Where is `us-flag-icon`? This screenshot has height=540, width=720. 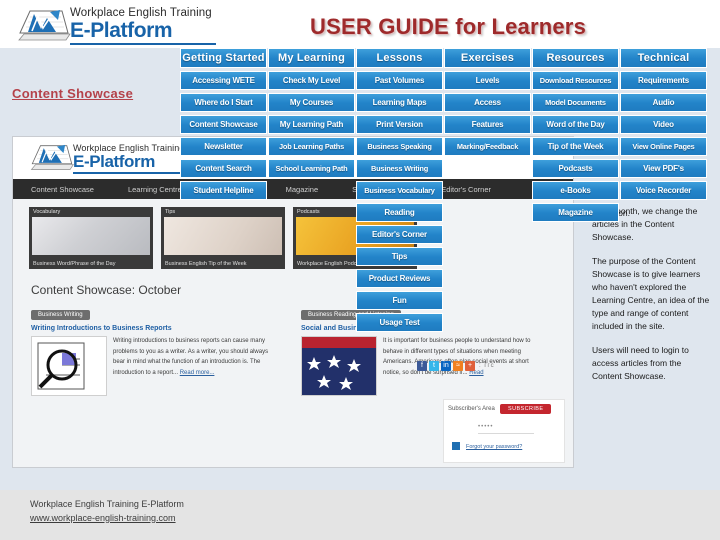
us-flag-icon is located at coordinates (339, 366).